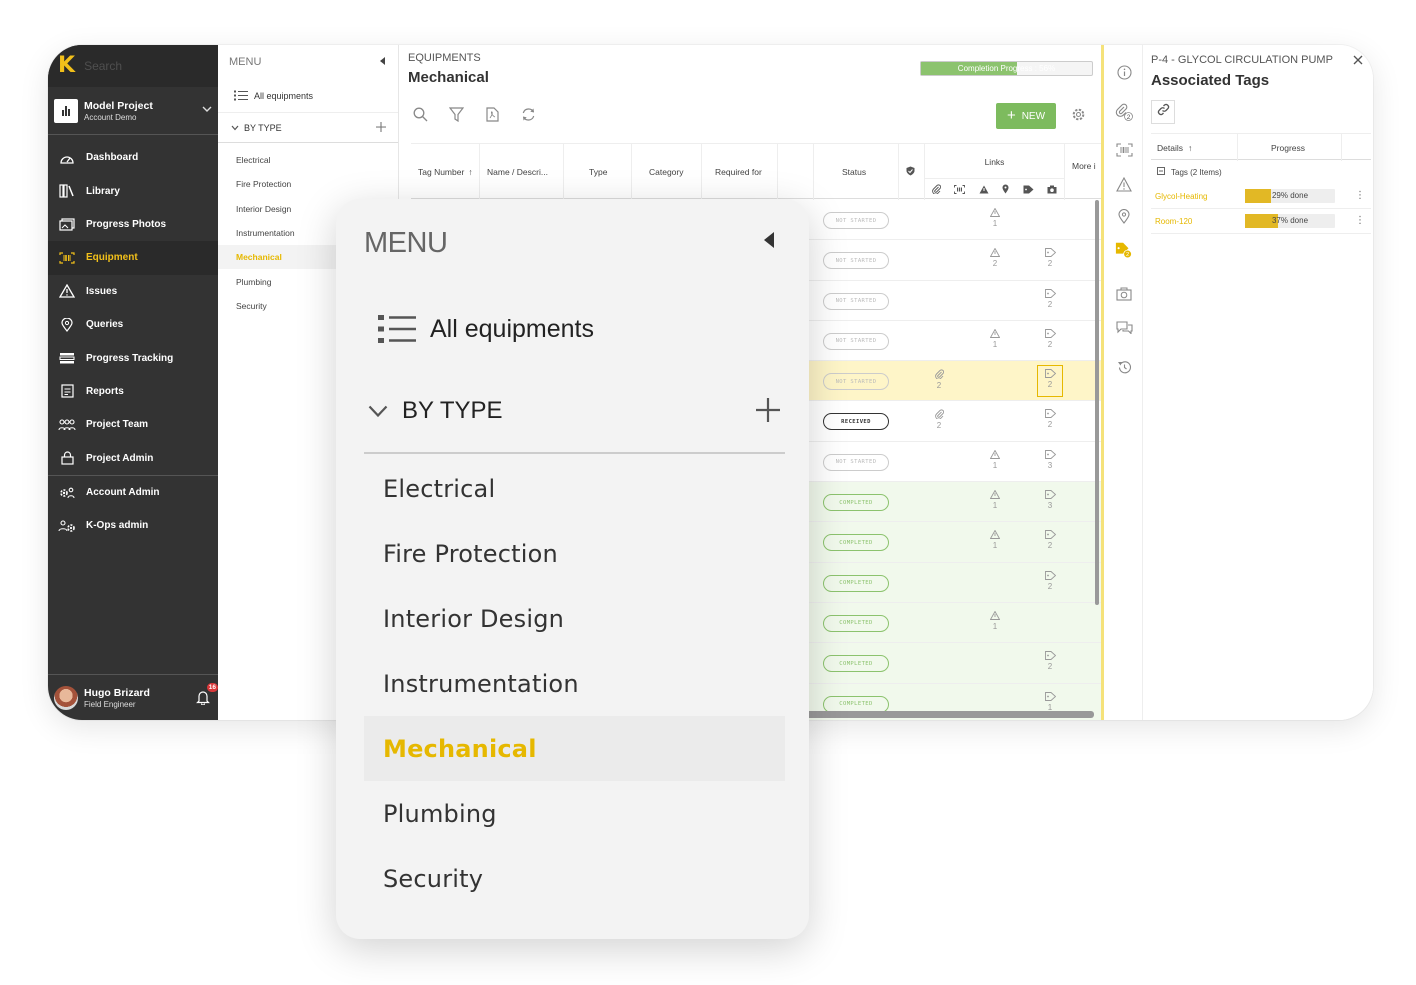 This screenshot has height=985, width=1416. What do you see at coordinates (133, 458) in the screenshot?
I see `sidebar-item-project-admin: Project Admin` at bounding box center [133, 458].